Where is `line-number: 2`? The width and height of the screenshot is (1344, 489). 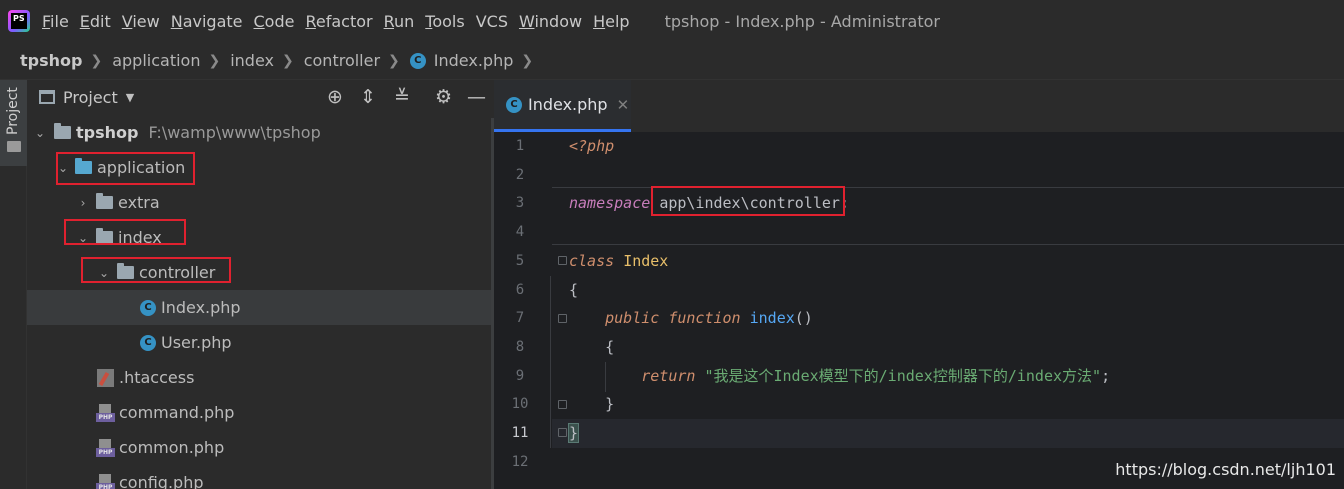 line-number: 2 is located at coordinates (520, 174).